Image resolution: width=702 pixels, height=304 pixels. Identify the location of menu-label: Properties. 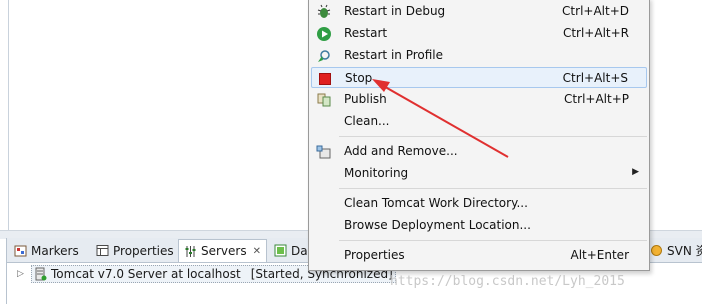
(374, 255).